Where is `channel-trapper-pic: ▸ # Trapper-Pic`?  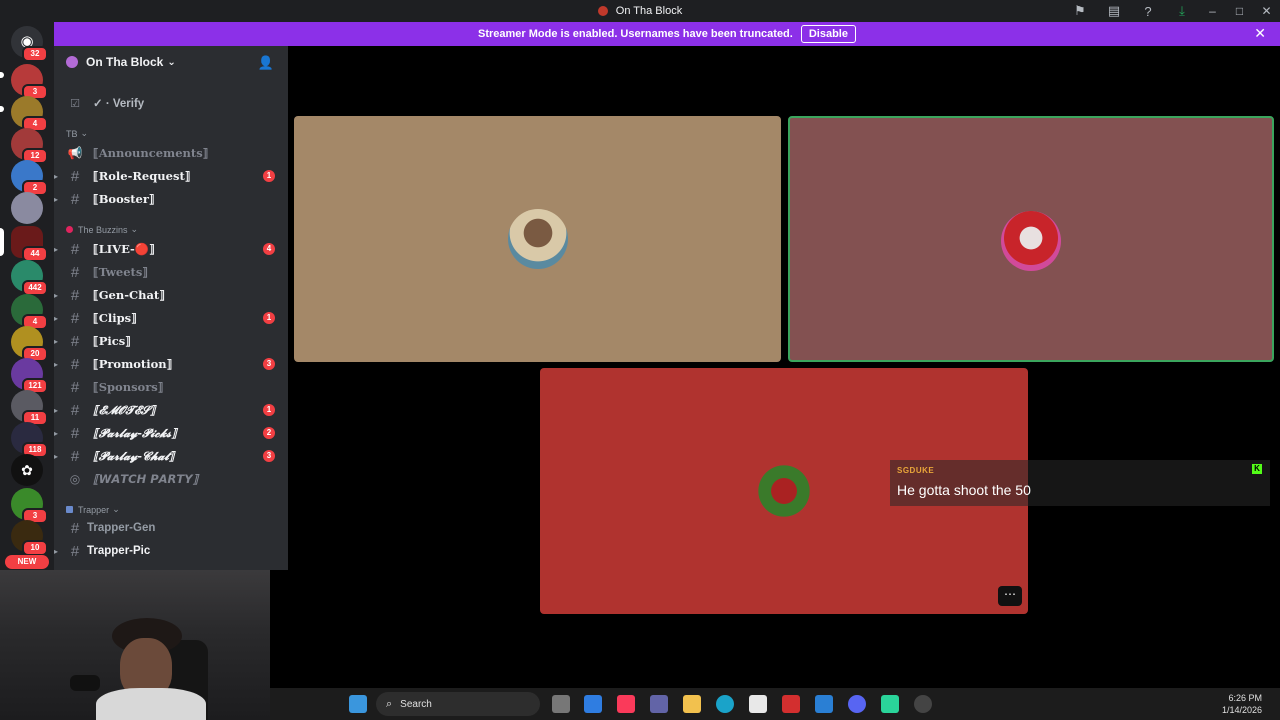
channel-trapper-pic: ▸ # Trapper-Pic is located at coordinates (171, 551).